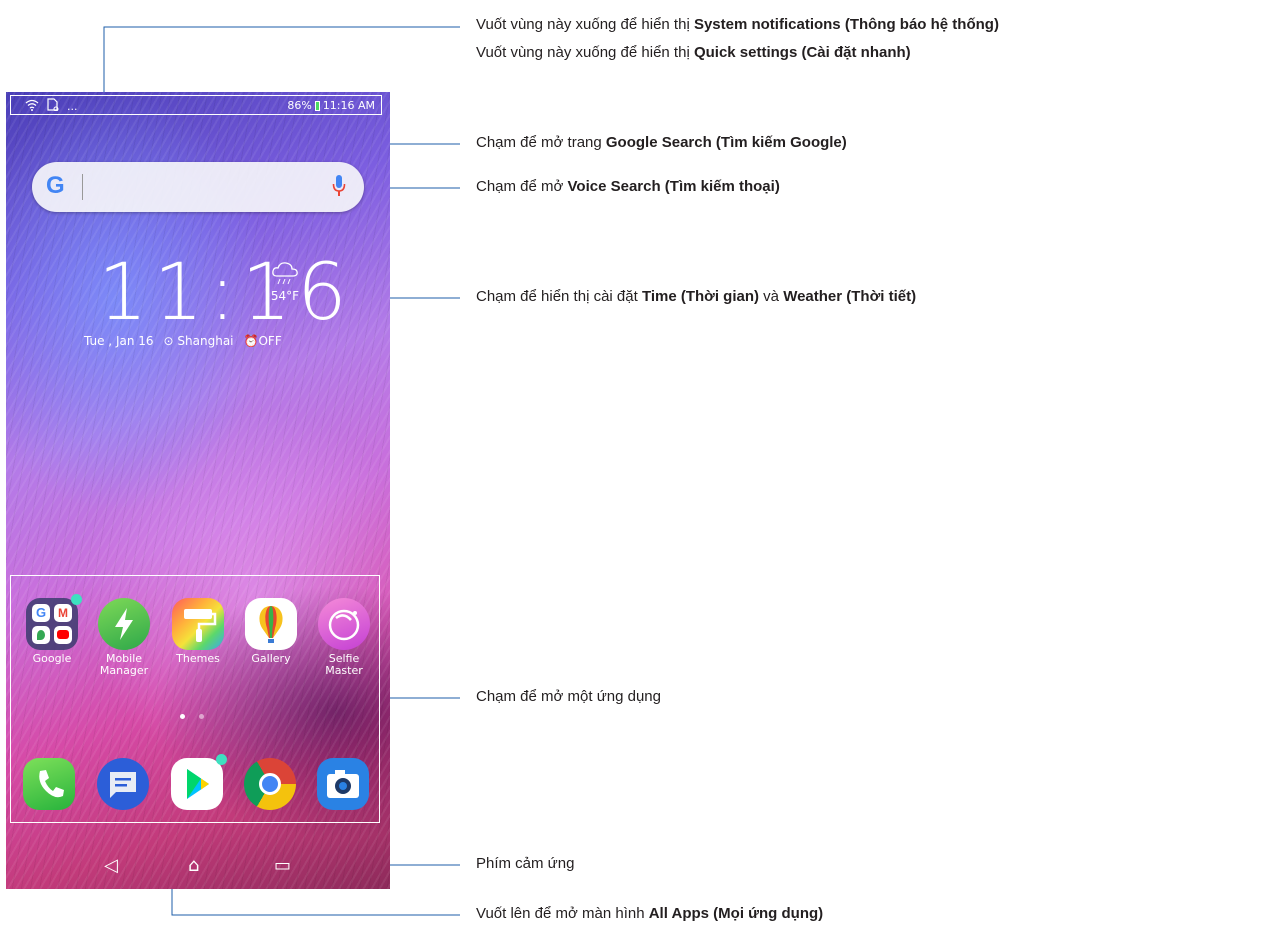 Image resolution: width=1276 pixels, height=935 pixels. I want to click on home-button: ⌂, so click(193, 865).